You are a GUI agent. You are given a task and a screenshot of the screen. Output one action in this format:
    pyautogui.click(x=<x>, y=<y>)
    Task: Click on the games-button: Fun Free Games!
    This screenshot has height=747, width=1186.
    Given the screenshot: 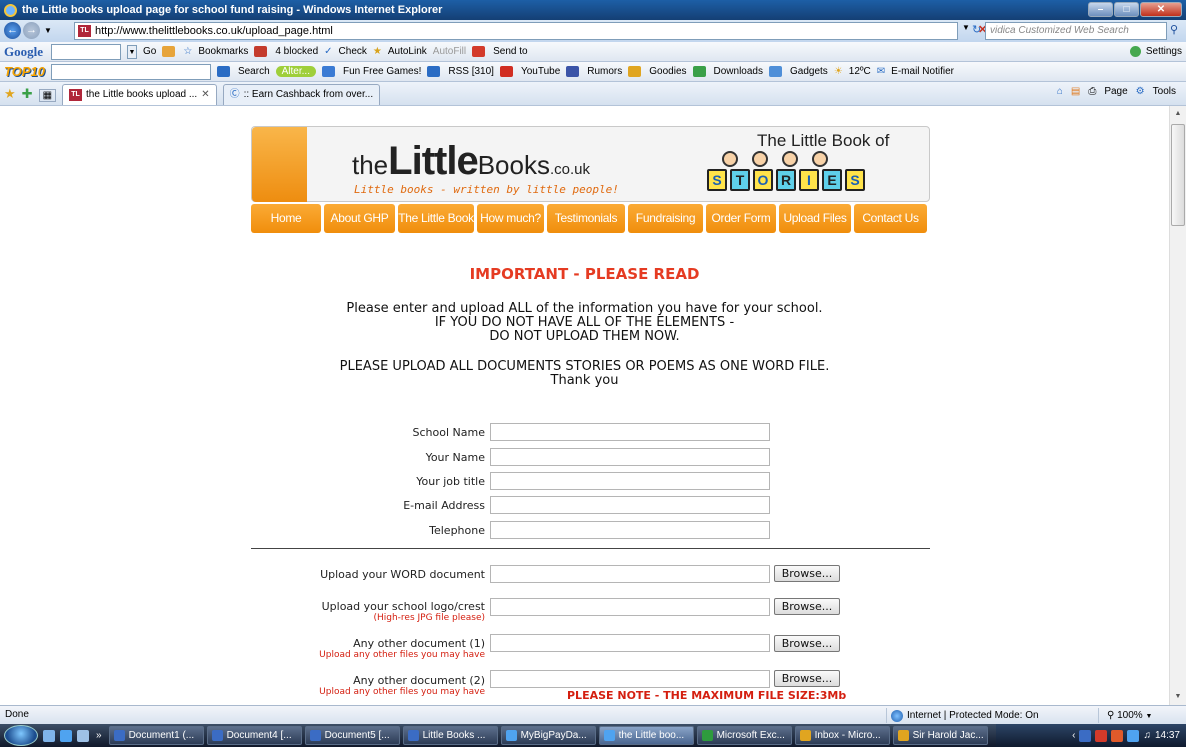 What is the action you would take?
    pyautogui.click(x=382, y=71)
    